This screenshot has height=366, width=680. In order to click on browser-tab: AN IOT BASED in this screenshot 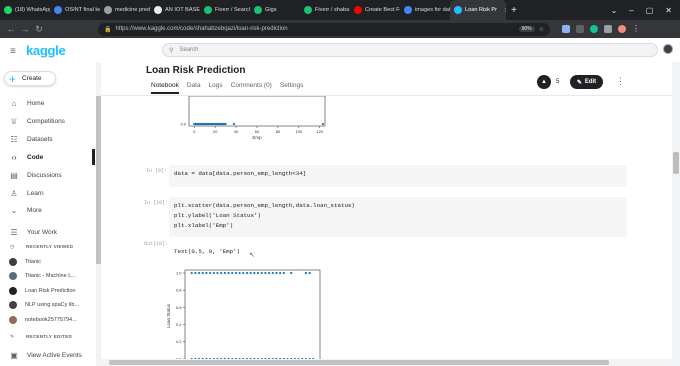, I will do `click(175, 10)`.